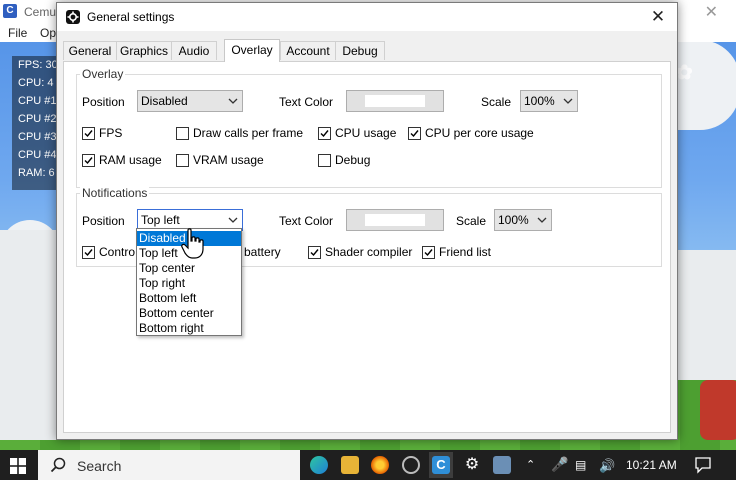 This screenshot has width=736, height=480. I want to click on game-hud-counter: ✿, so click(684, 73).